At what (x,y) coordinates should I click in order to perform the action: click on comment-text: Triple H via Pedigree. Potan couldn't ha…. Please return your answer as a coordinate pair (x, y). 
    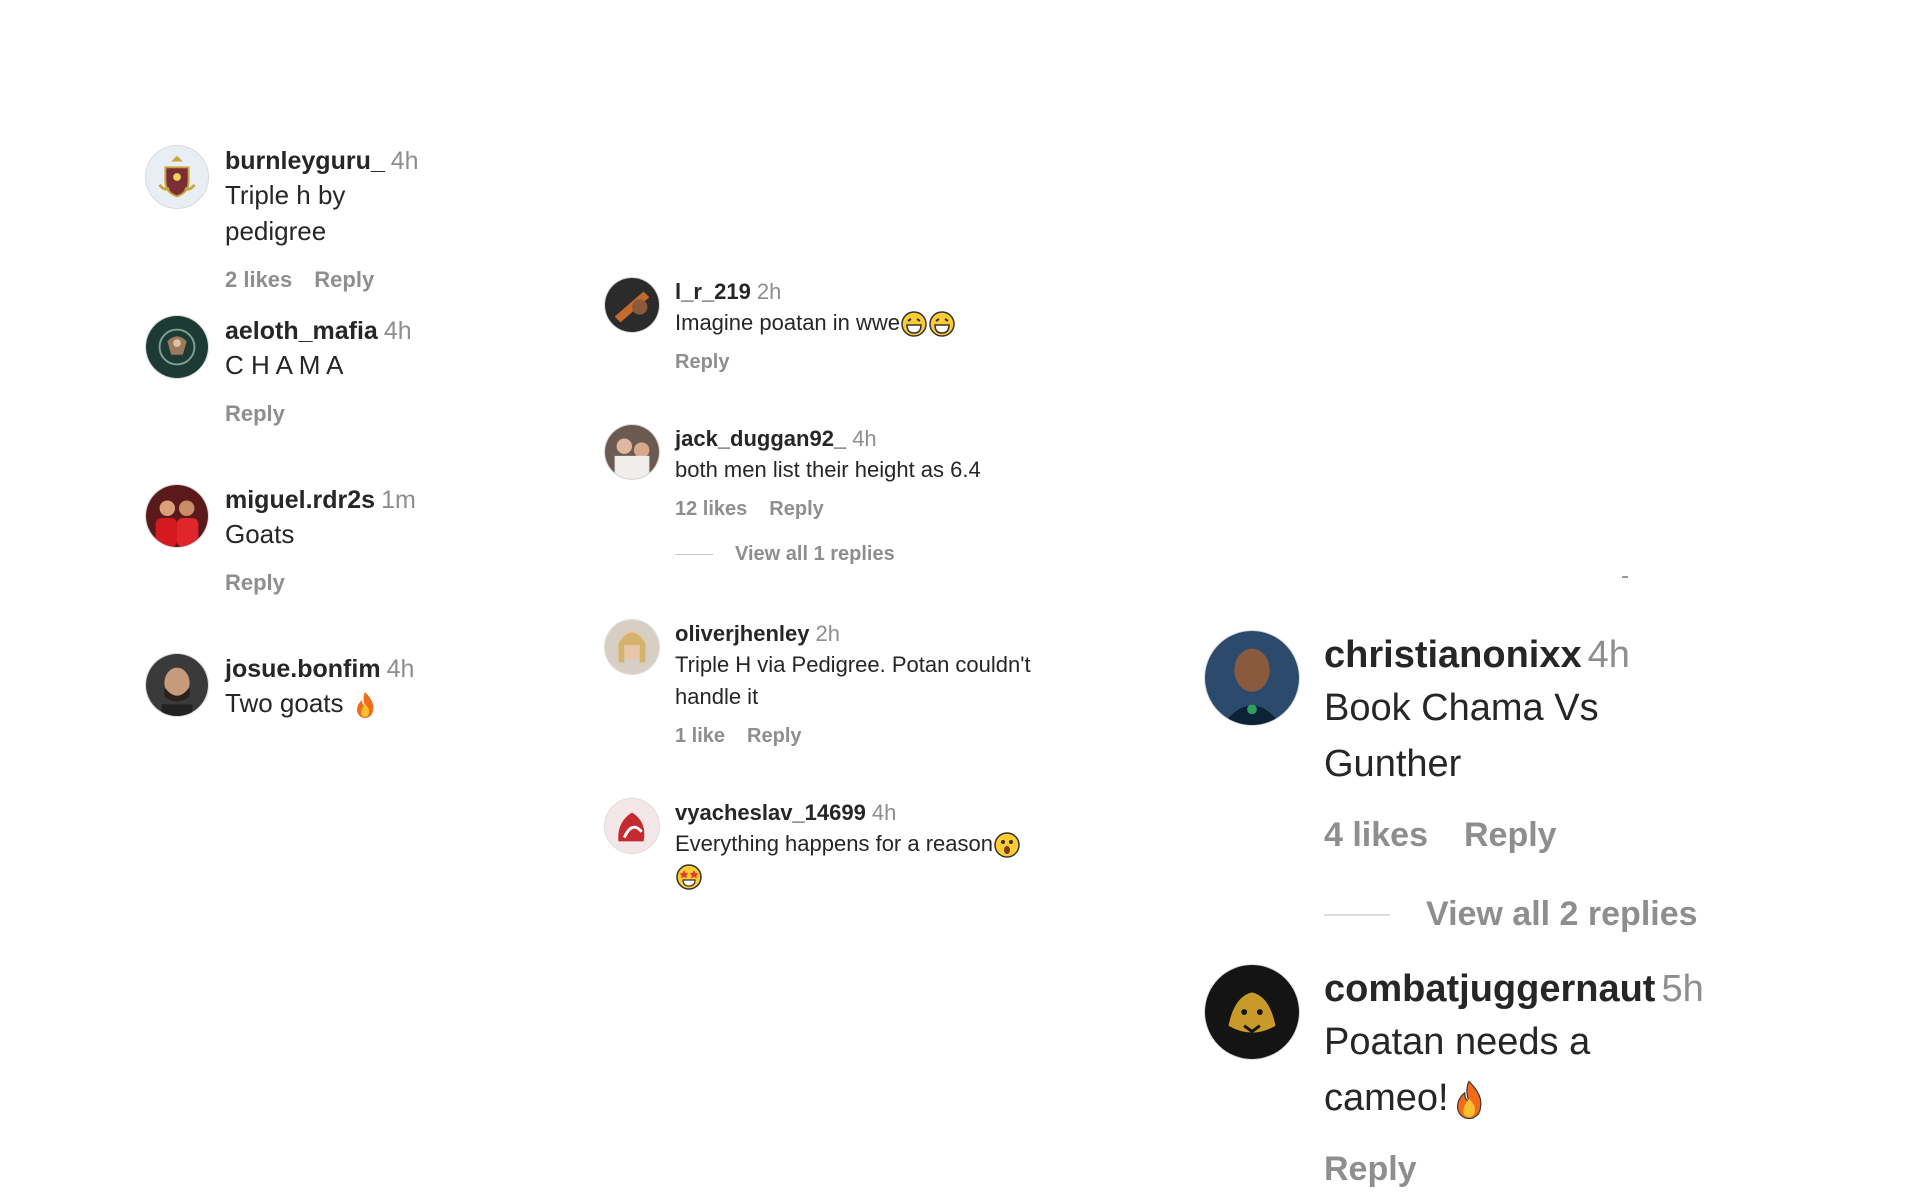
    Looking at the image, I should click on (853, 680).